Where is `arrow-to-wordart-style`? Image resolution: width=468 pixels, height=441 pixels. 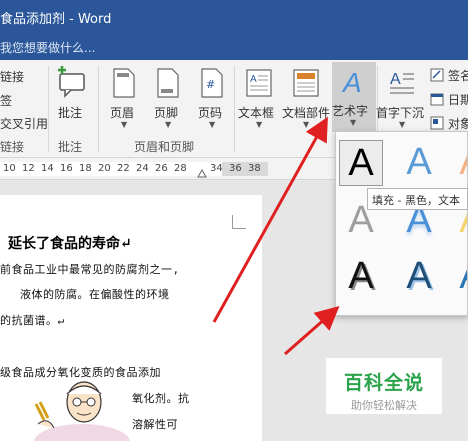
arrow-to-wordart-style is located at coordinates (312, 331).